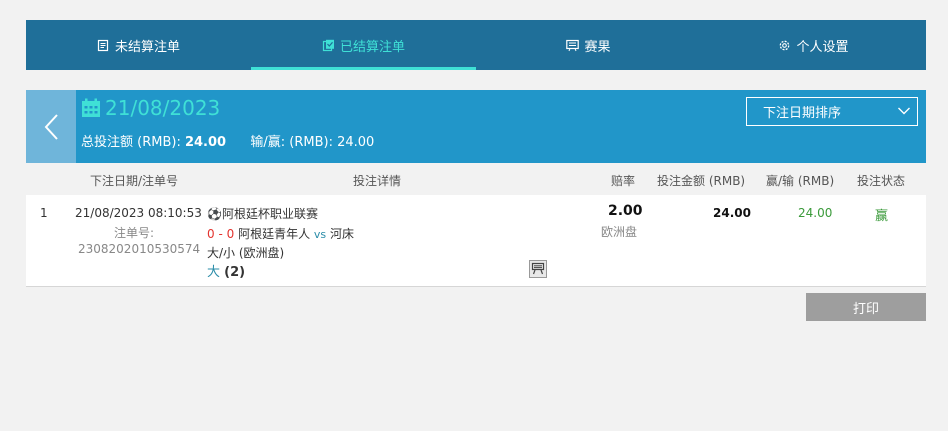  What do you see at coordinates (269, 214) in the screenshot?
I see `league-name: 阿根廷杯职业联赛` at bounding box center [269, 214].